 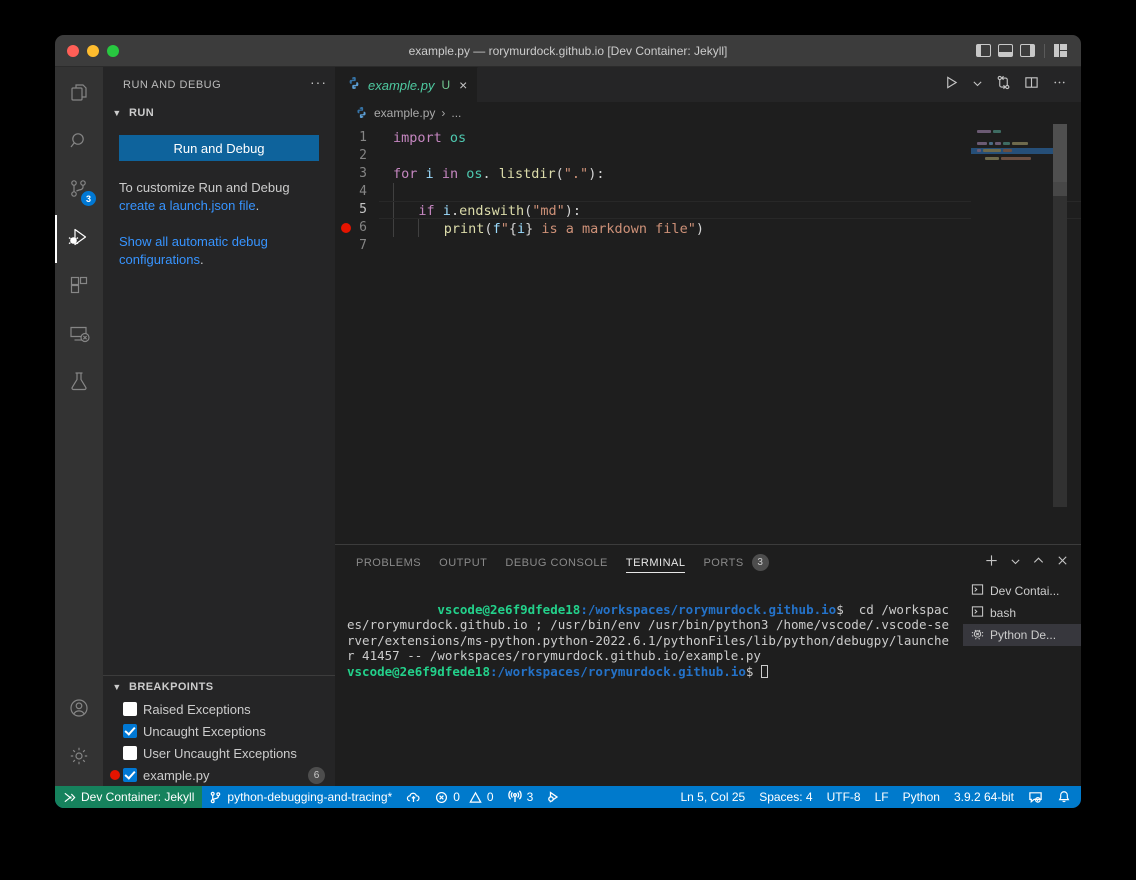 I want to click on breakpoint-row: example.py 6, so click(x=219, y=775).